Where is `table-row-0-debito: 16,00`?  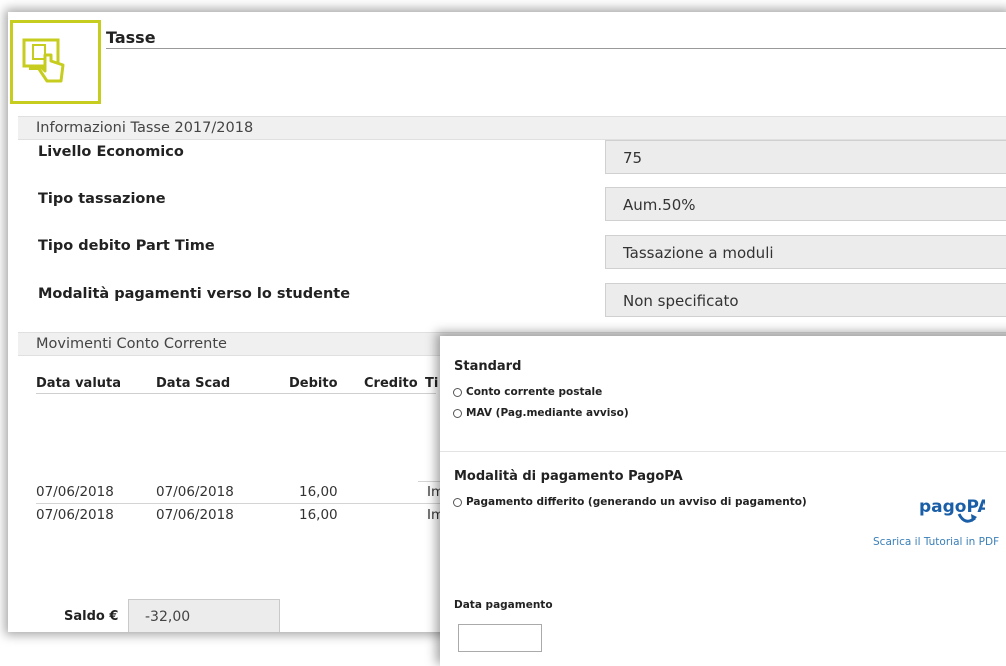 table-row-0-debito: 16,00 is located at coordinates (318, 492).